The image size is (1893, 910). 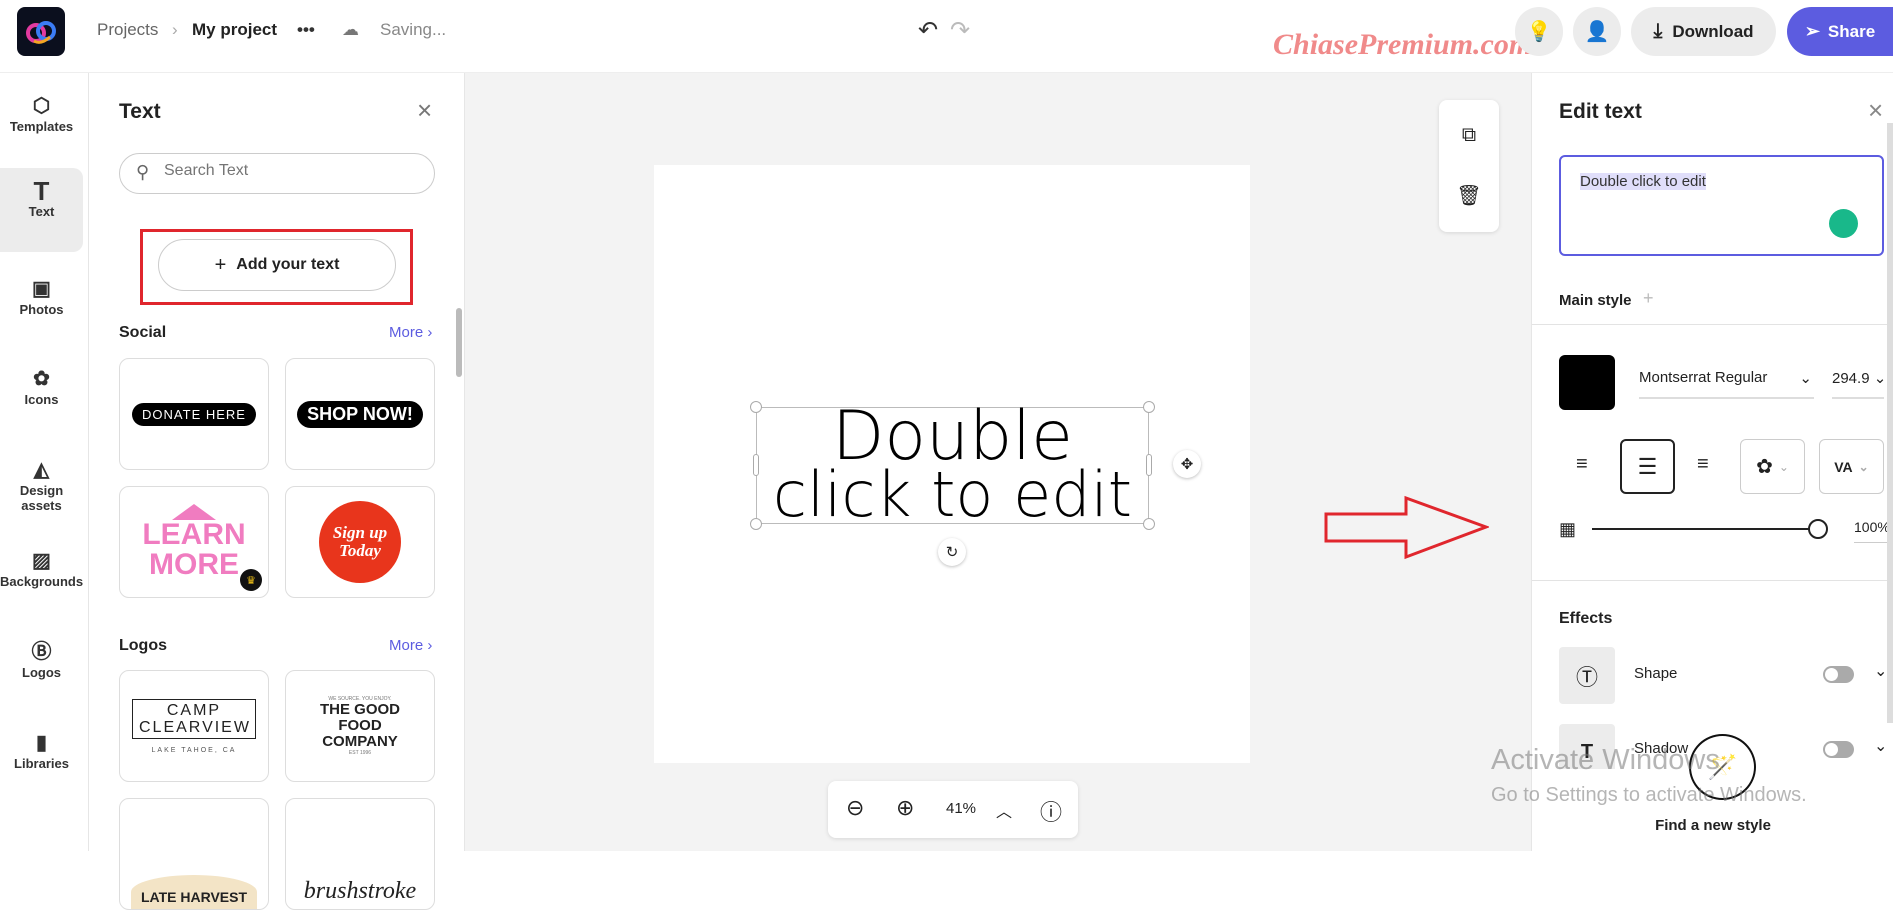 What do you see at coordinates (905, 808) in the screenshot?
I see `zoom-in-icon: ⊕` at bounding box center [905, 808].